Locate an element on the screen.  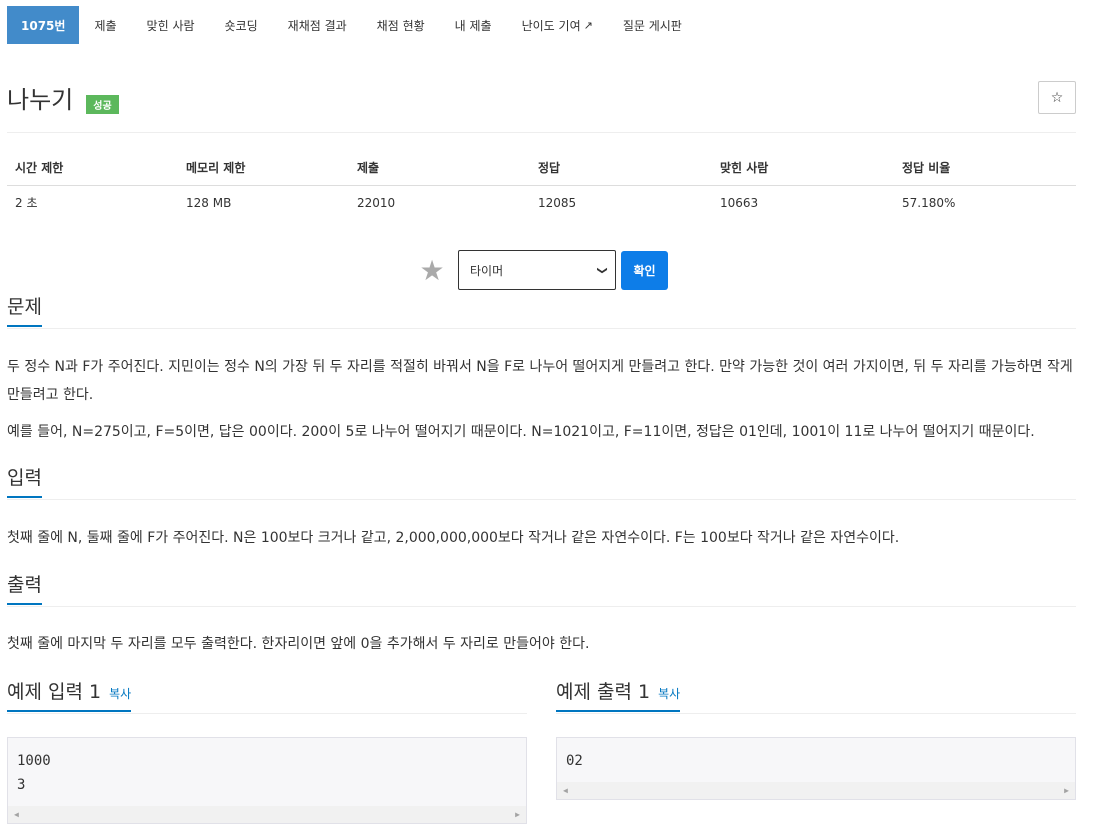
memory-limit-value: 128 MB is located at coordinates (209, 202).